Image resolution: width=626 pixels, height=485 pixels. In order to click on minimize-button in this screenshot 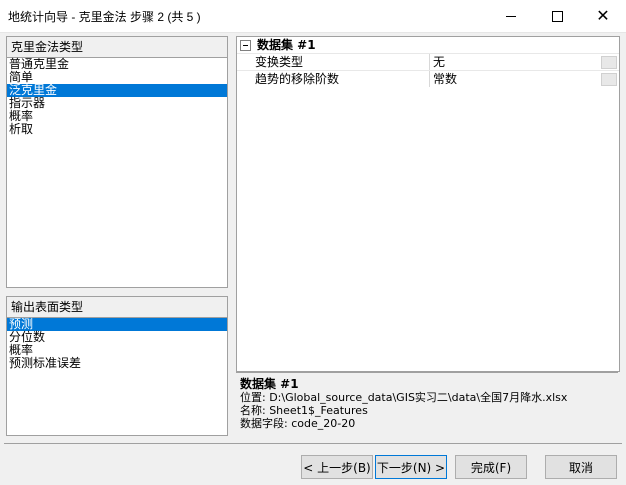, I will do `click(511, 16)`.